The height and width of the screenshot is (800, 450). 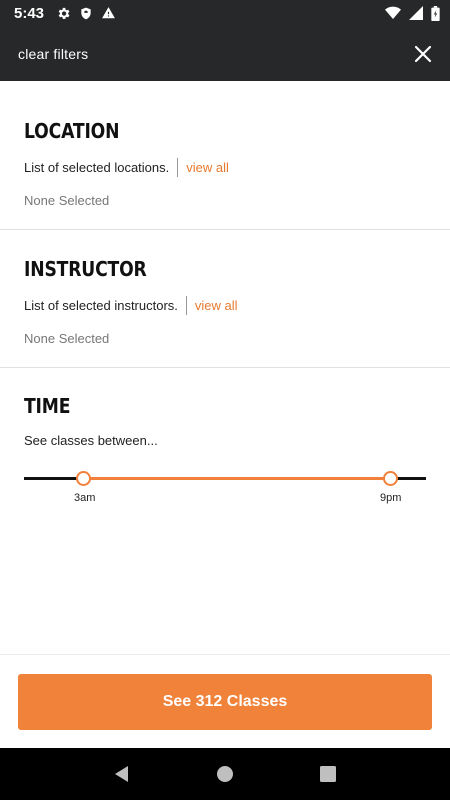 What do you see at coordinates (225, 488) in the screenshot?
I see `time-range-slider: 3am 9pm` at bounding box center [225, 488].